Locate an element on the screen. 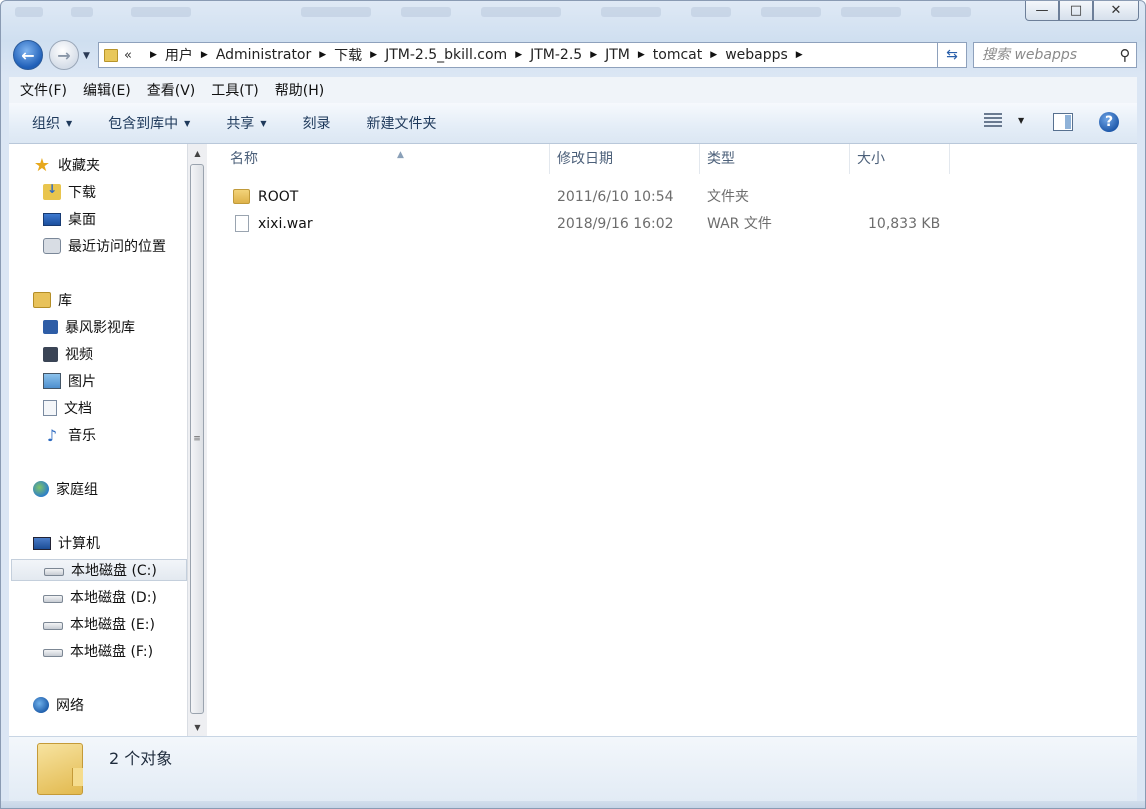 This screenshot has width=1146, height=809. nav-item-label: 家庭组 is located at coordinates (77, 490).